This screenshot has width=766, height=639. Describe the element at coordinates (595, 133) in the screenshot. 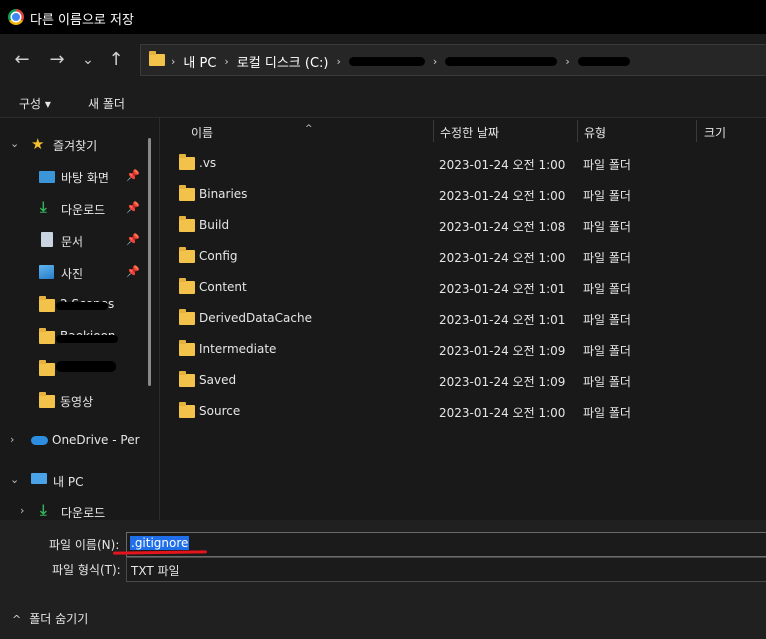

I see `column-header-label: 유형` at that location.